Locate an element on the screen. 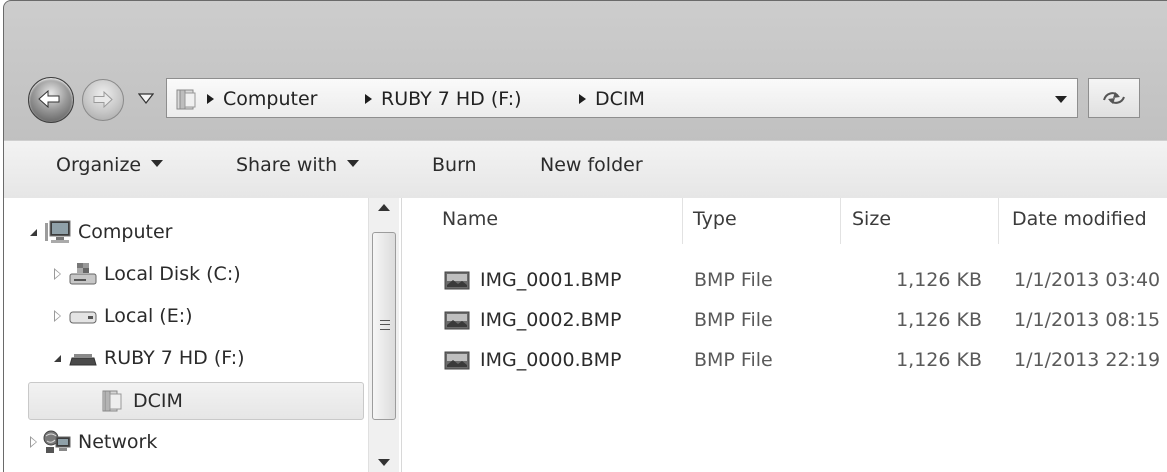  forward-button is located at coordinates (103, 100).